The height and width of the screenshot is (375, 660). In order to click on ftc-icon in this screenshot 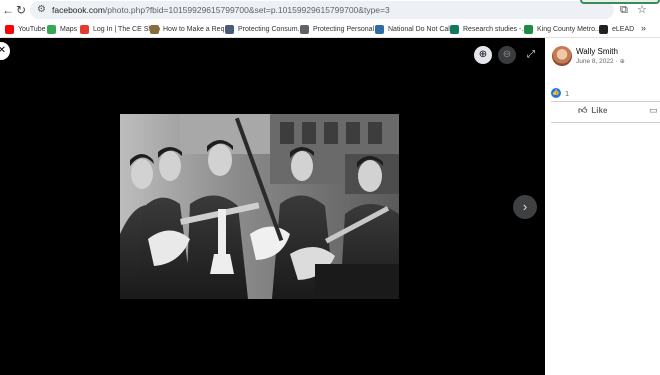, I will do `click(229, 29)`.